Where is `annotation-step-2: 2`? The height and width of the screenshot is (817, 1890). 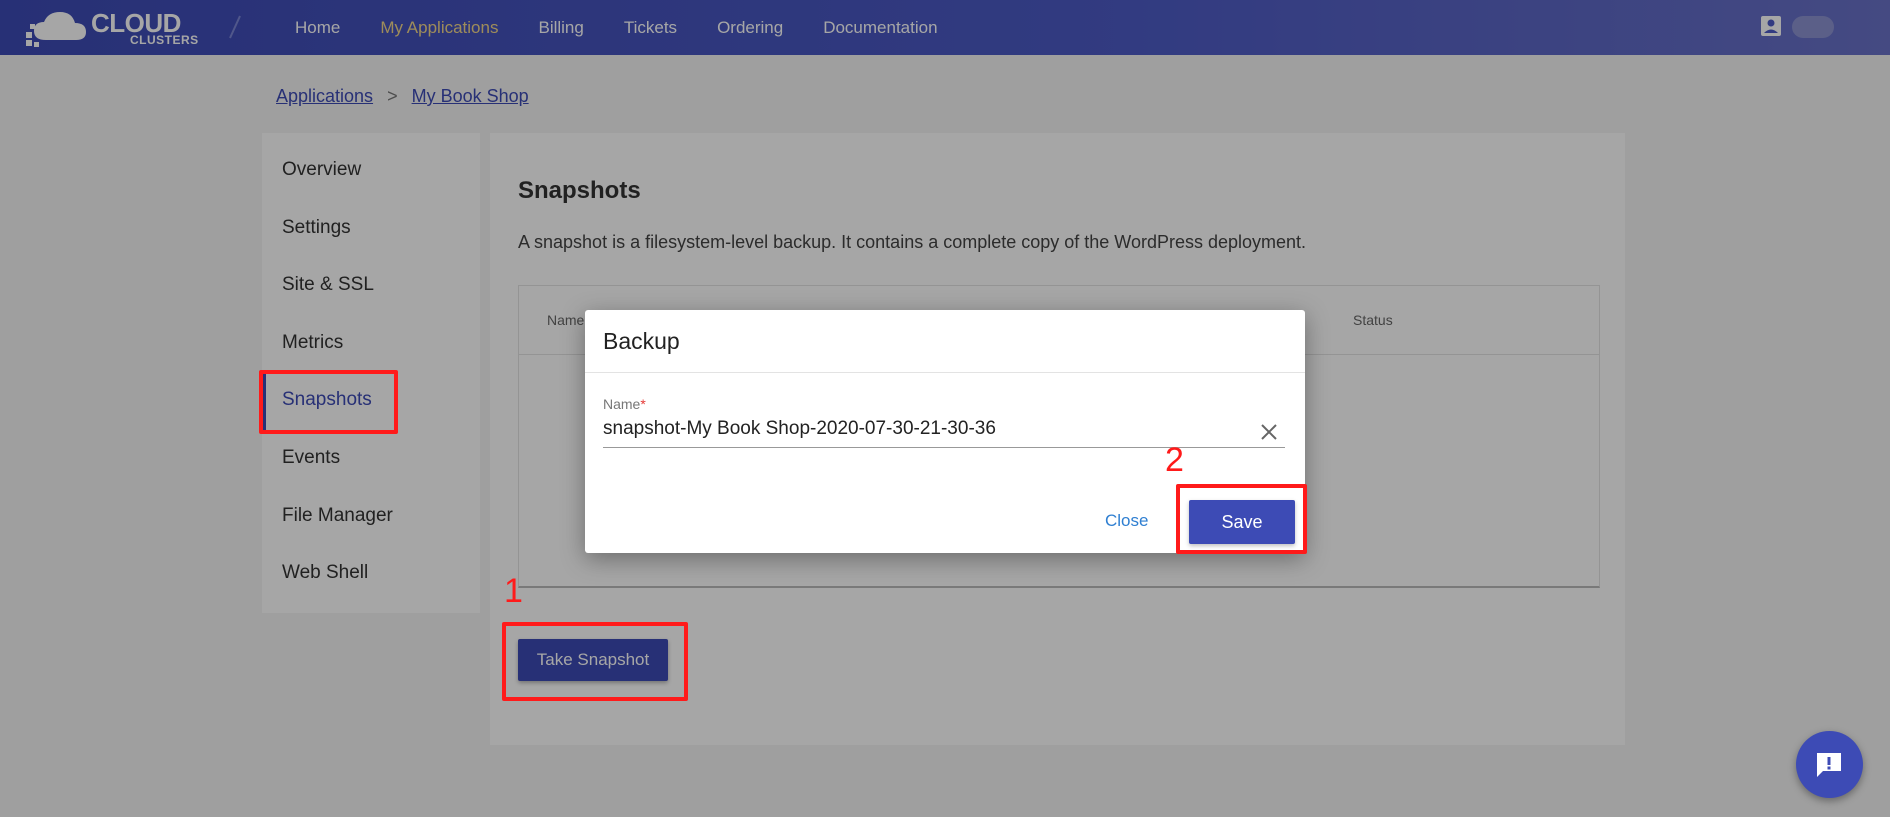 annotation-step-2: 2 is located at coordinates (1174, 460).